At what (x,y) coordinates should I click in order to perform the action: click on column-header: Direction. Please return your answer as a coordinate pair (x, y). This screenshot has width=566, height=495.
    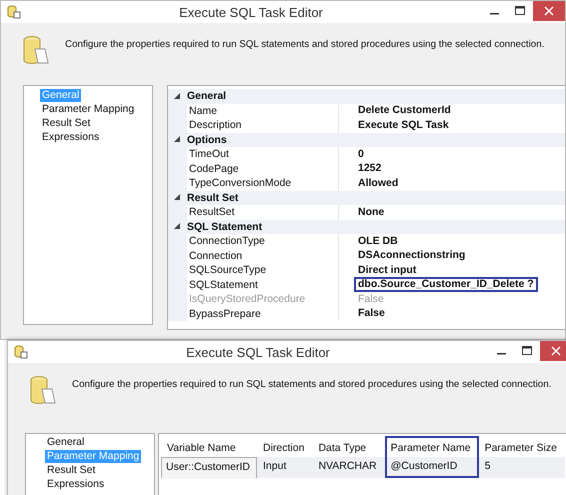
    Looking at the image, I should click on (284, 446).